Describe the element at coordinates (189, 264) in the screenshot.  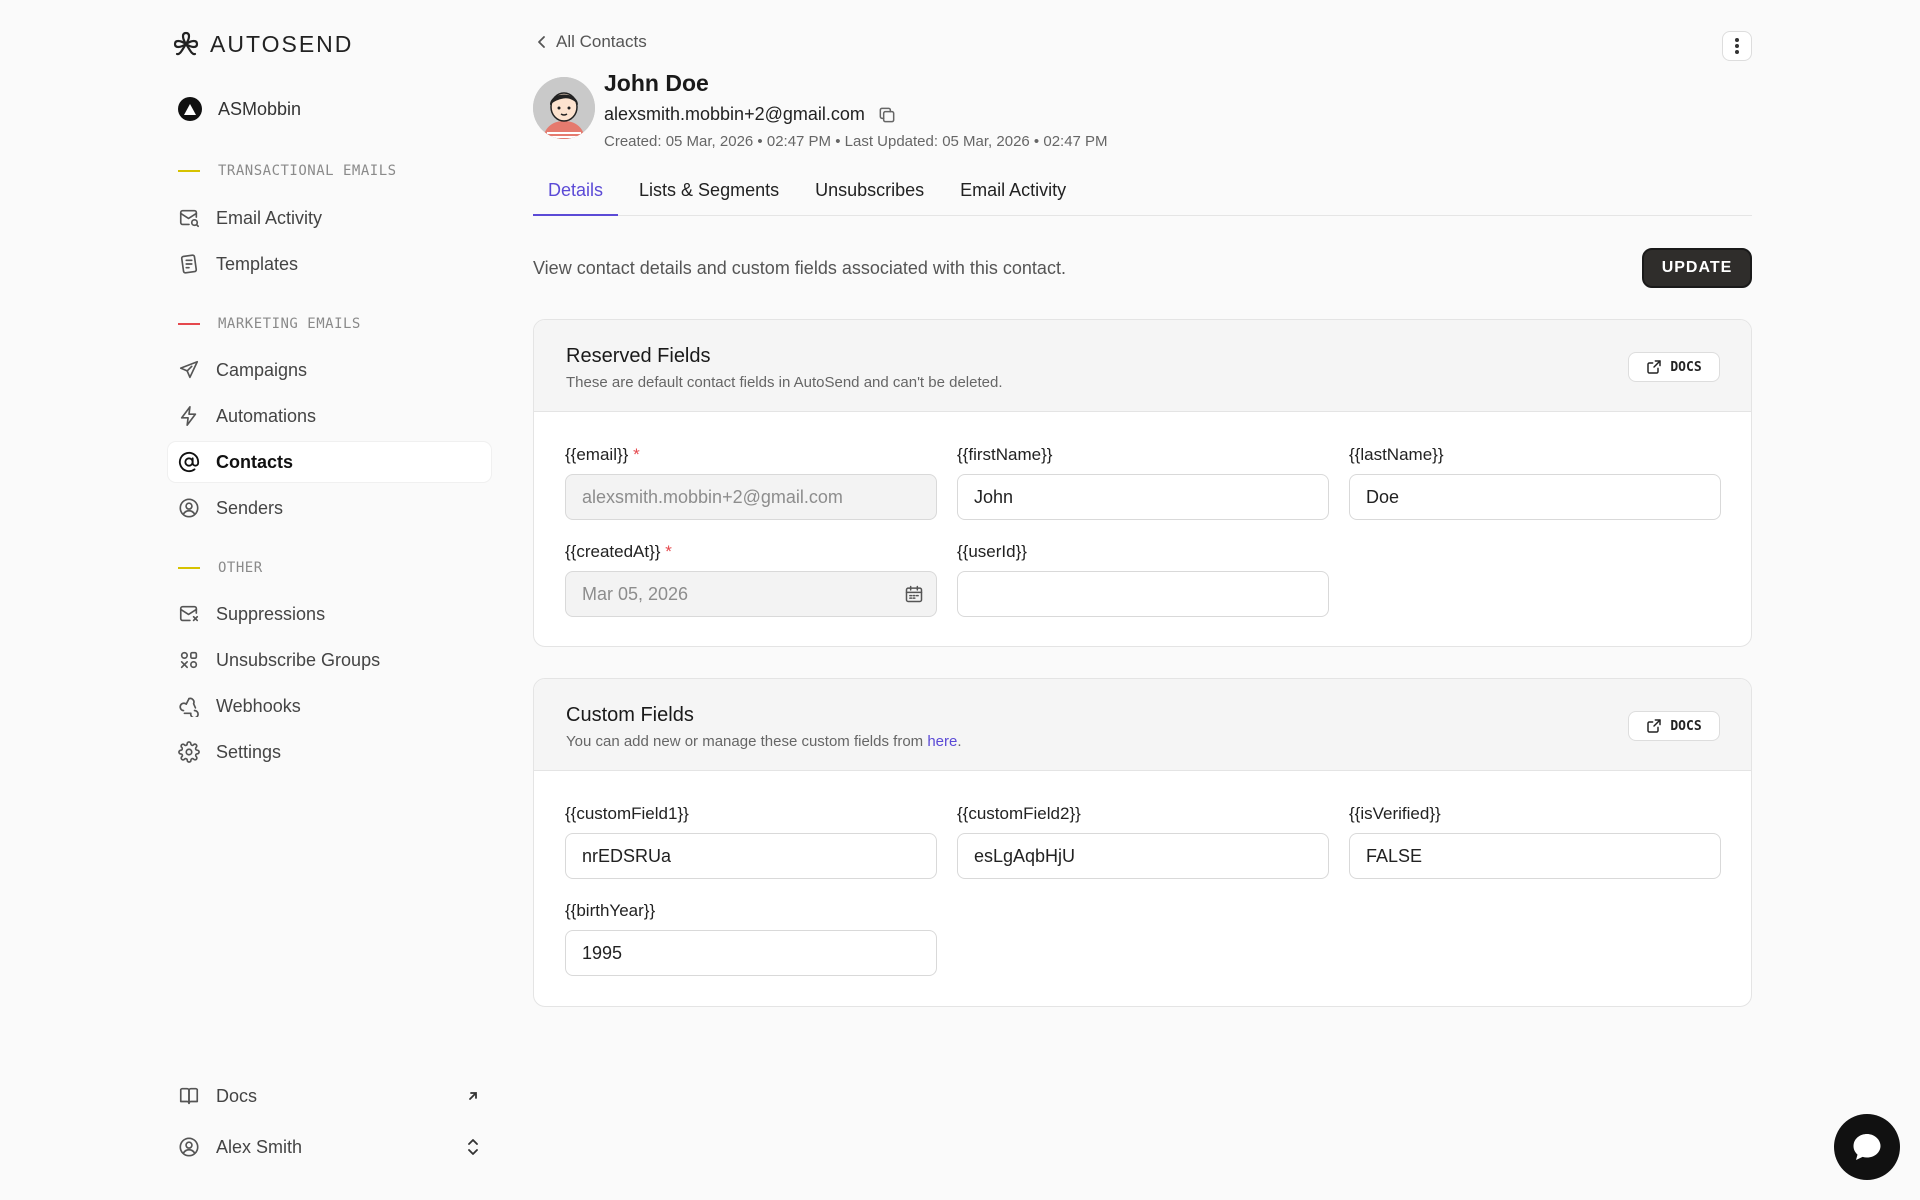
I see `templates-icon` at that location.